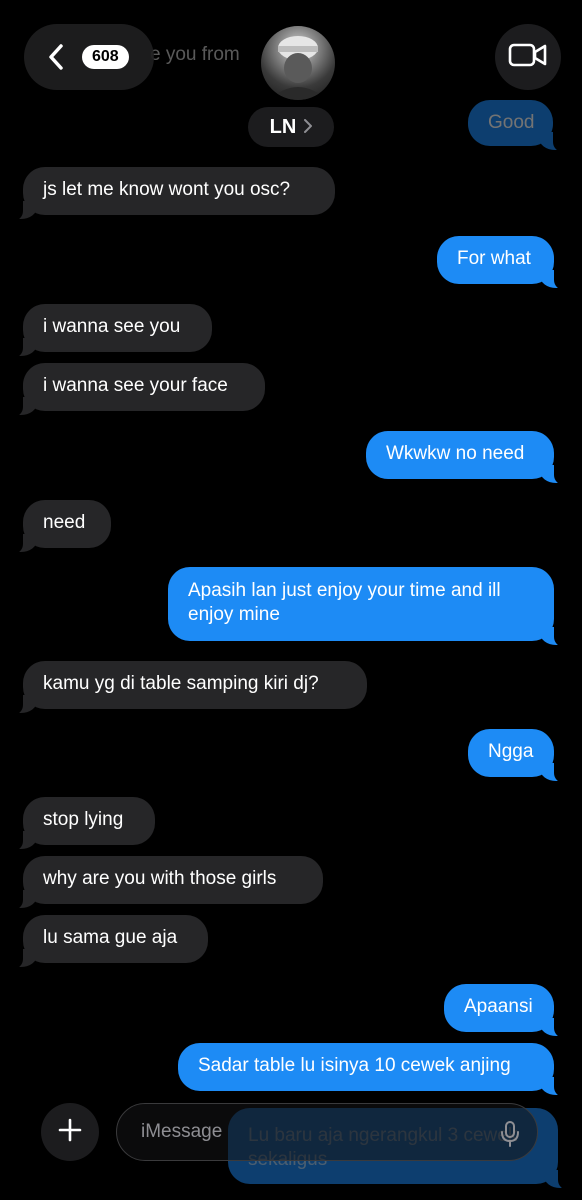 The width and height of the screenshot is (582, 1200). What do you see at coordinates (105, 57) in the screenshot?
I see `unread-count-badge: 608` at bounding box center [105, 57].